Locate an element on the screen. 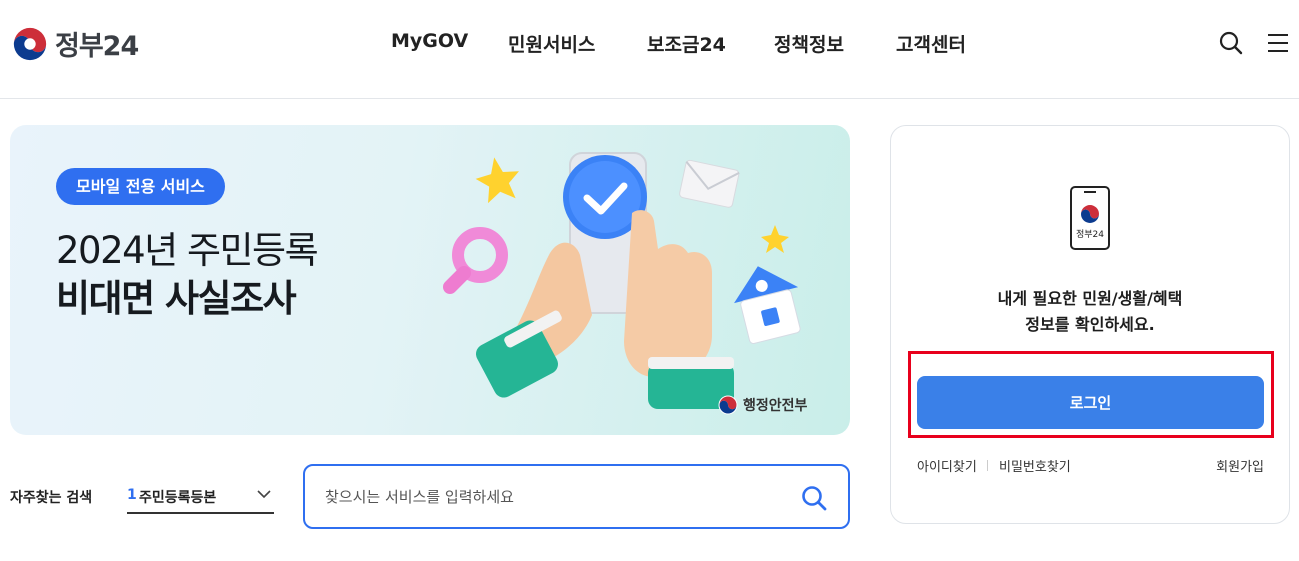 Image resolution: width=1299 pixels, height=561 pixels. find-password-link: 비밀번호찾기 is located at coordinates (1035, 465).